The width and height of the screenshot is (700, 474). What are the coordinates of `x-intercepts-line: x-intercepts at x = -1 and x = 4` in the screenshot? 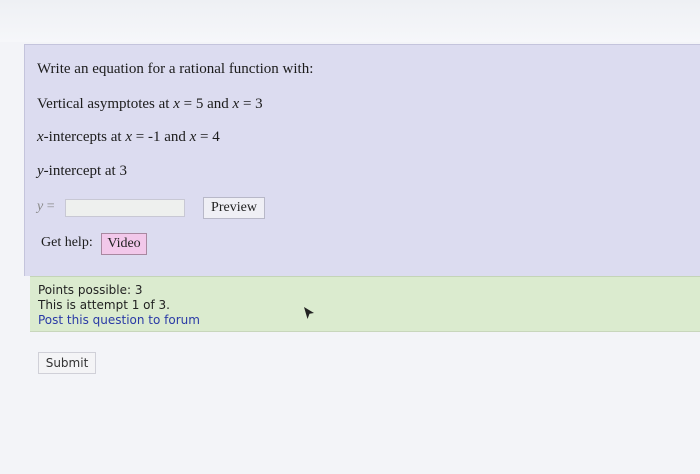 It's located at (128, 137).